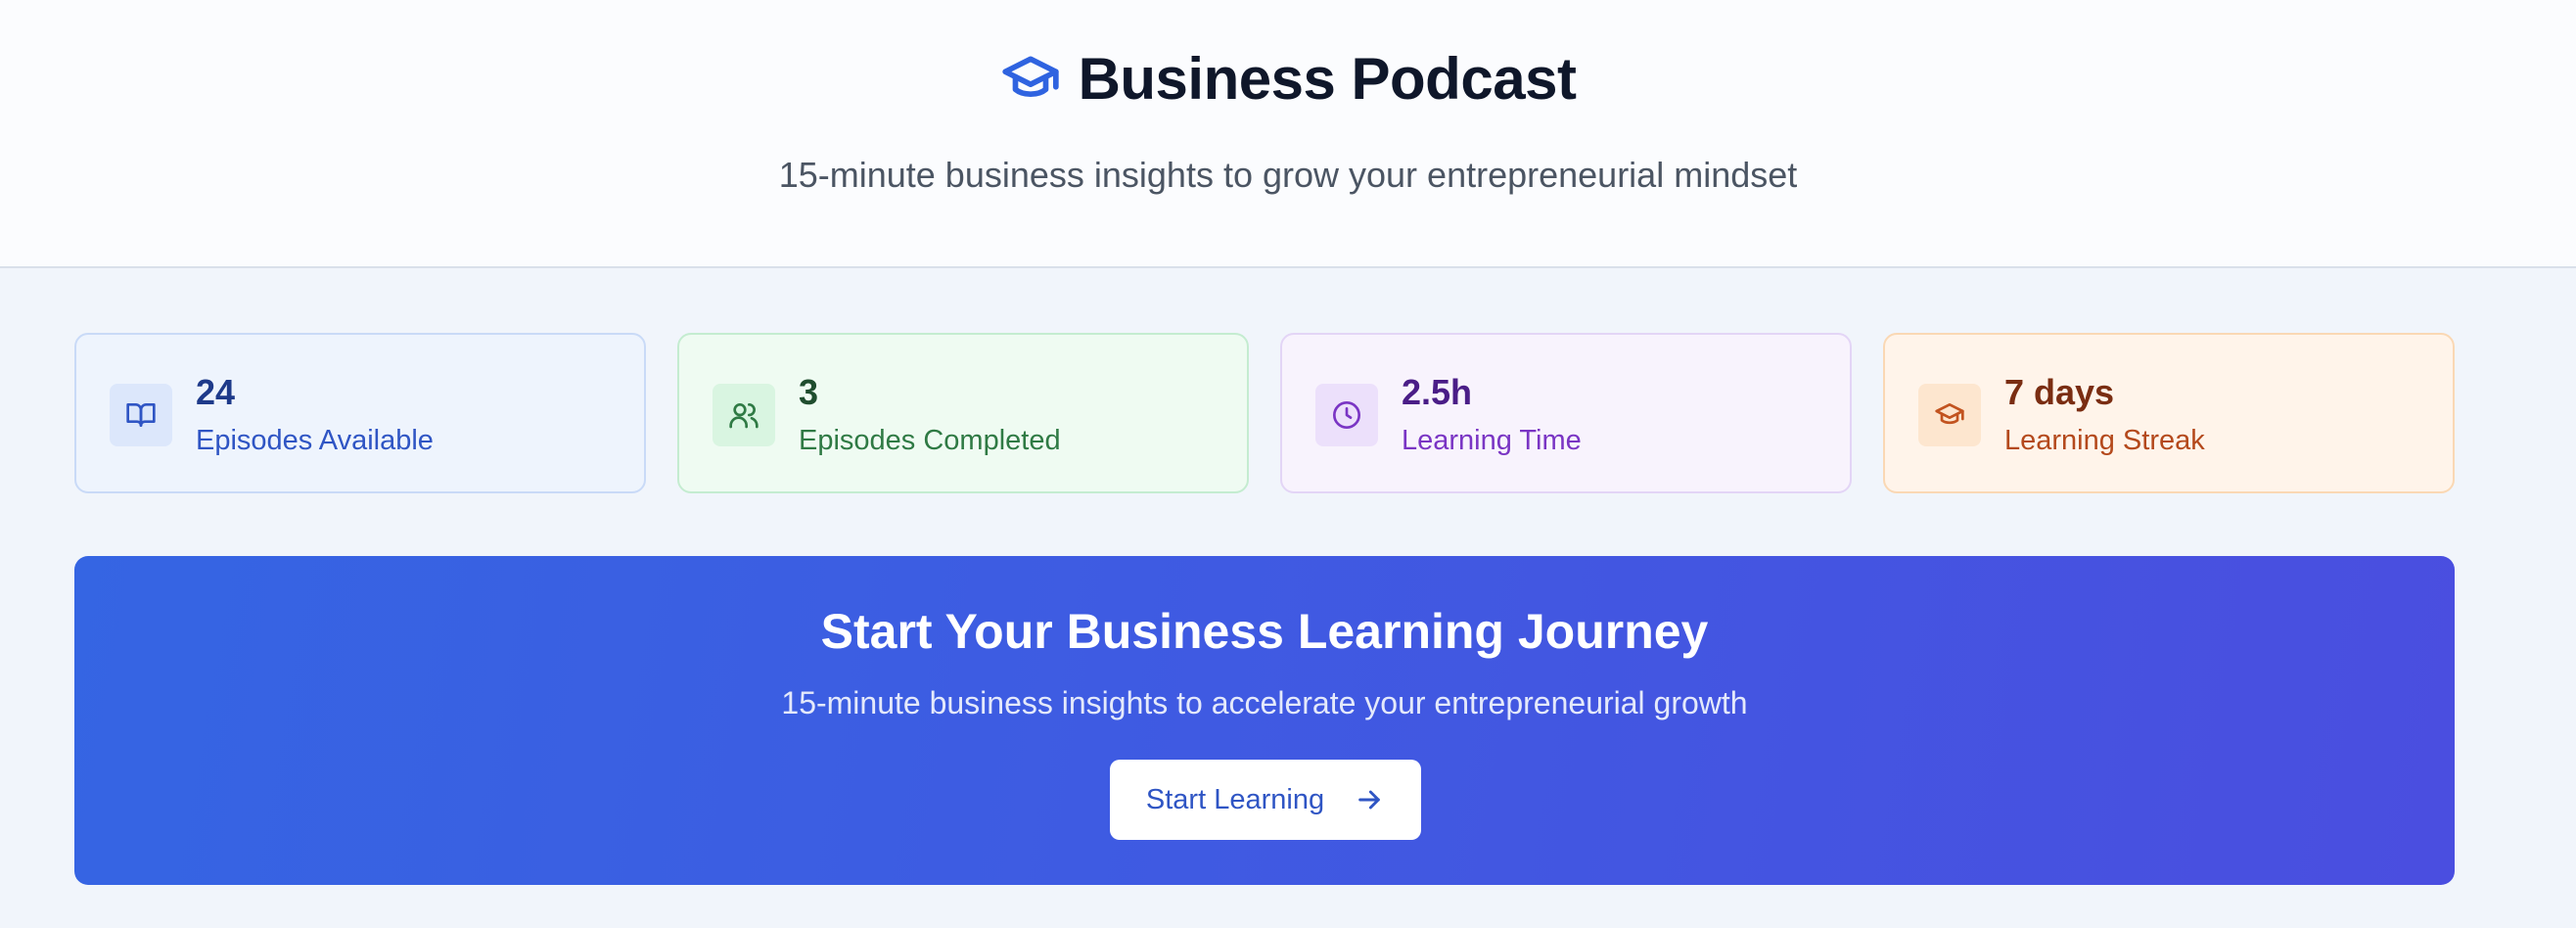  What do you see at coordinates (1370, 800) in the screenshot?
I see `arrow-right-icon` at bounding box center [1370, 800].